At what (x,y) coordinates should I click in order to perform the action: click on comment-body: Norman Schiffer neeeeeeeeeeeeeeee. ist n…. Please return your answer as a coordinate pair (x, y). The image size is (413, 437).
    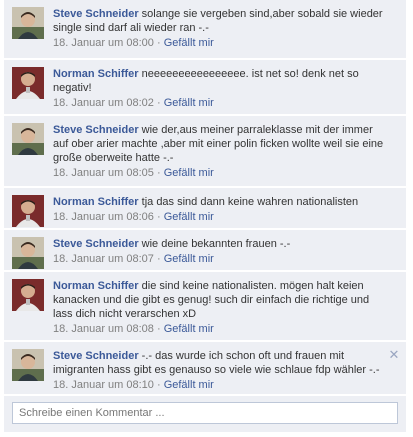
    Looking at the image, I should click on (218, 88).